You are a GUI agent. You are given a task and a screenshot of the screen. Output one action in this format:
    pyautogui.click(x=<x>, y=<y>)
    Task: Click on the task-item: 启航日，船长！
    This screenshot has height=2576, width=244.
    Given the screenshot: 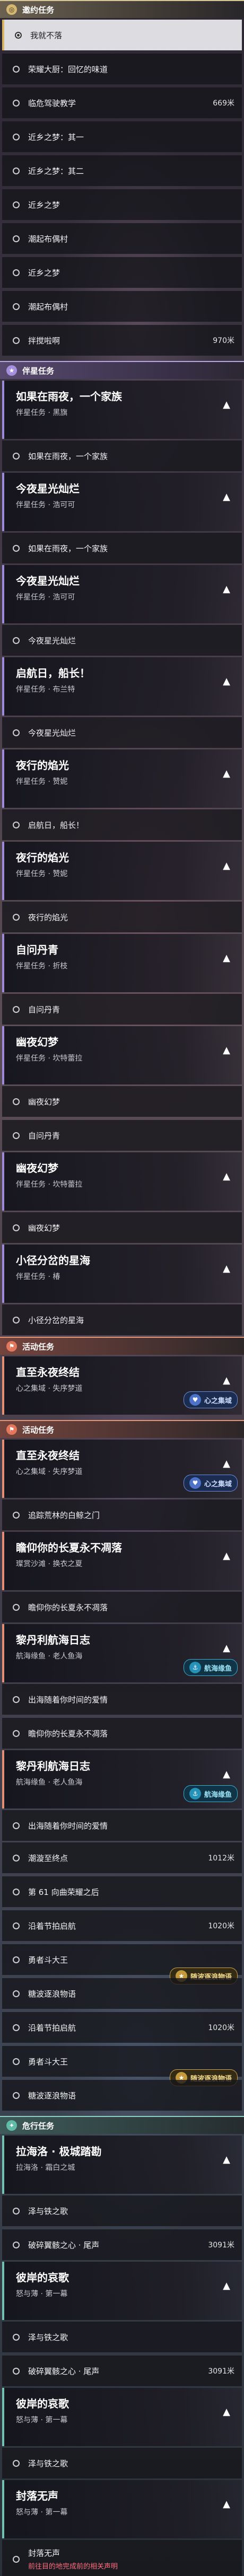 What is the action you would take?
    pyautogui.click(x=122, y=824)
    